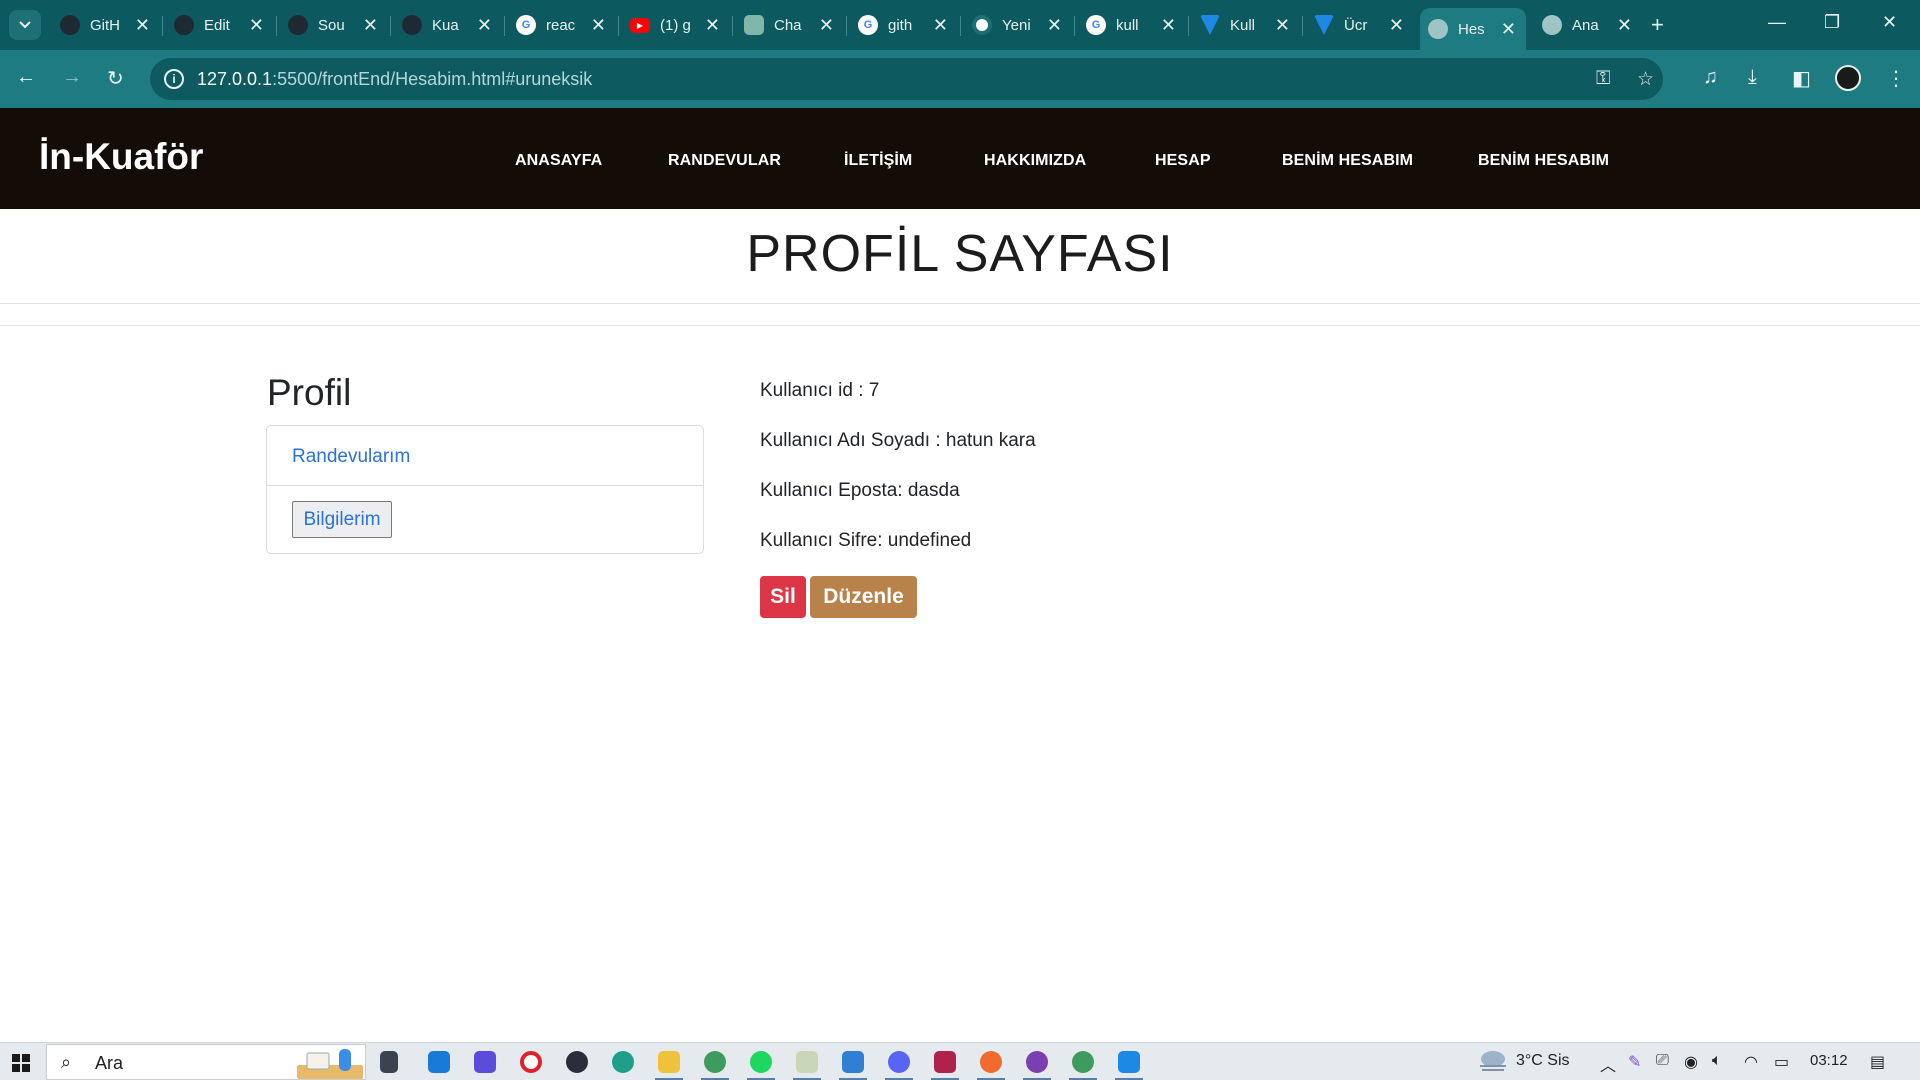 This screenshot has height=1080, width=1920. What do you see at coordinates (448, 25) in the screenshot?
I see `browser-tab: Kua ✕` at bounding box center [448, 25].